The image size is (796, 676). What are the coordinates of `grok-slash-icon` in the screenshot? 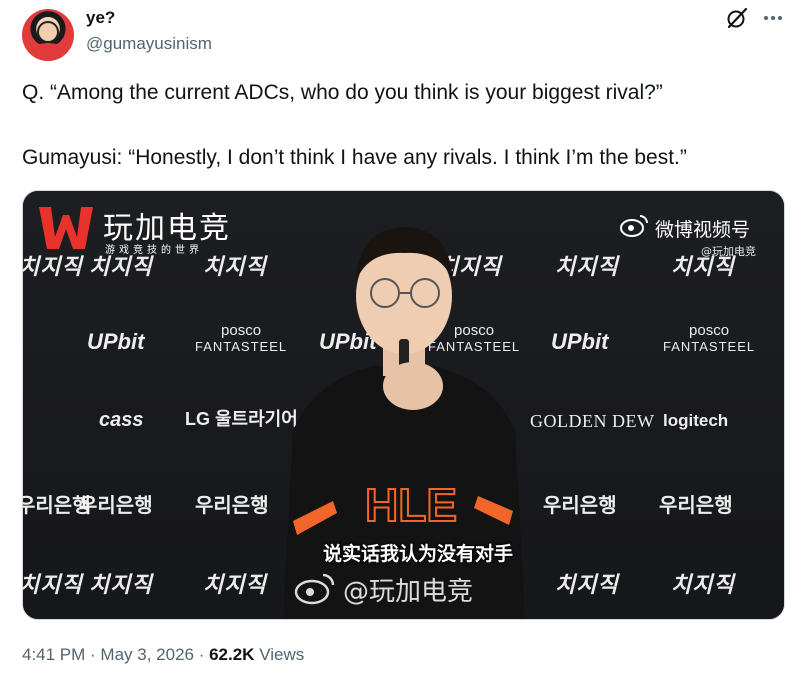 It's located at (737, 18).